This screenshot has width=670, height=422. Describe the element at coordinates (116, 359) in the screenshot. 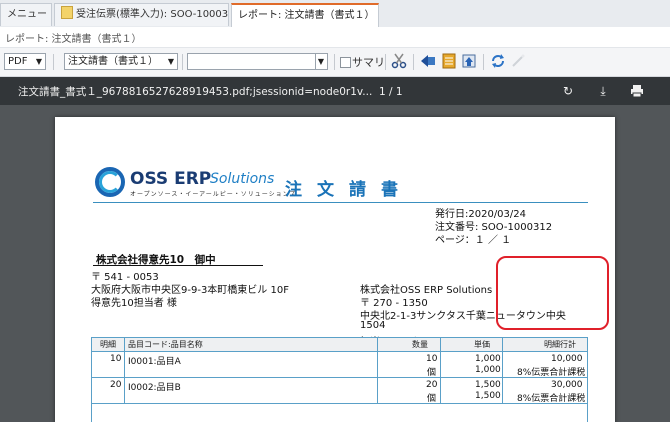

I see `row-no: 10` at that location.